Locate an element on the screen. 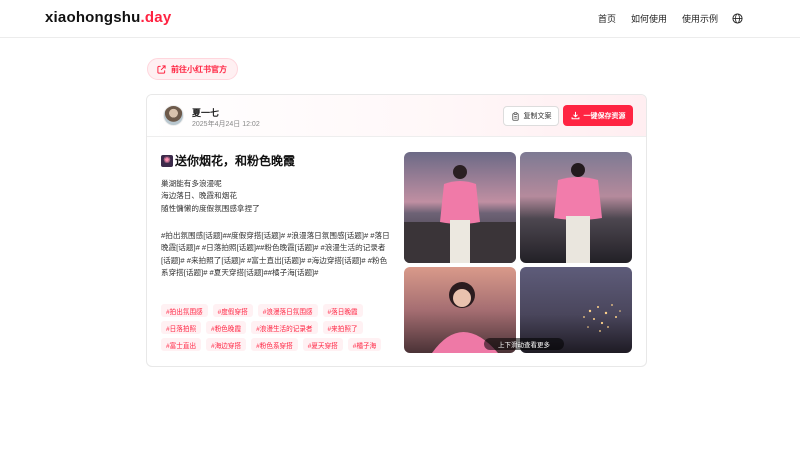  tag-chip: #拍出氛围感 is located at coordinates (184, 310).